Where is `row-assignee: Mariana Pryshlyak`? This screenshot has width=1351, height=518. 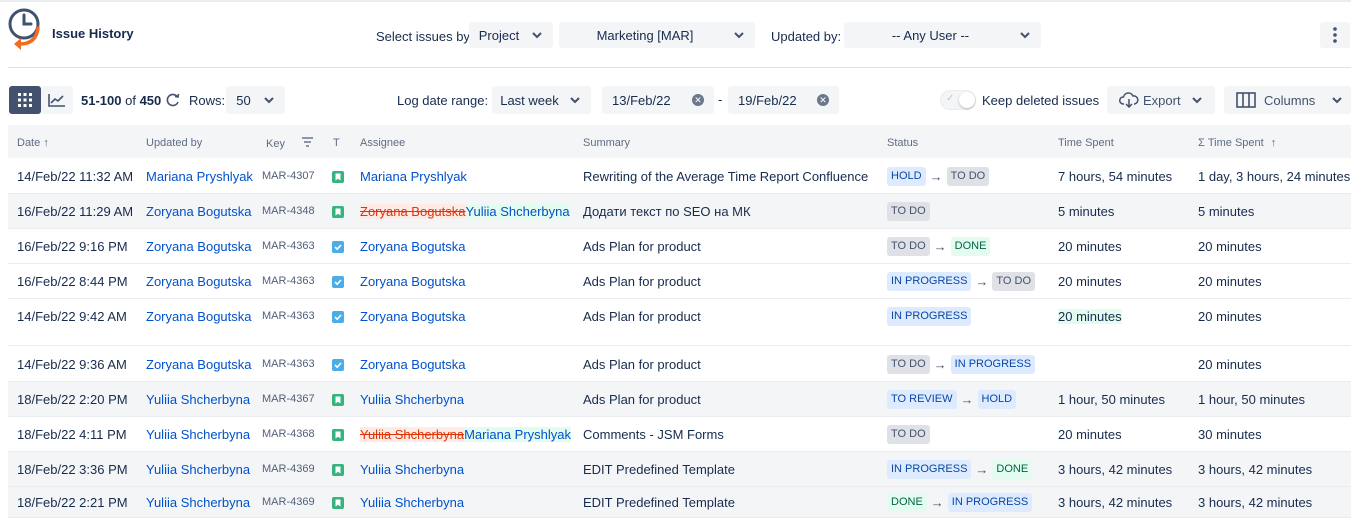
row-assignee: Mariana Pryshlyak is located at coordinates (413, 176).